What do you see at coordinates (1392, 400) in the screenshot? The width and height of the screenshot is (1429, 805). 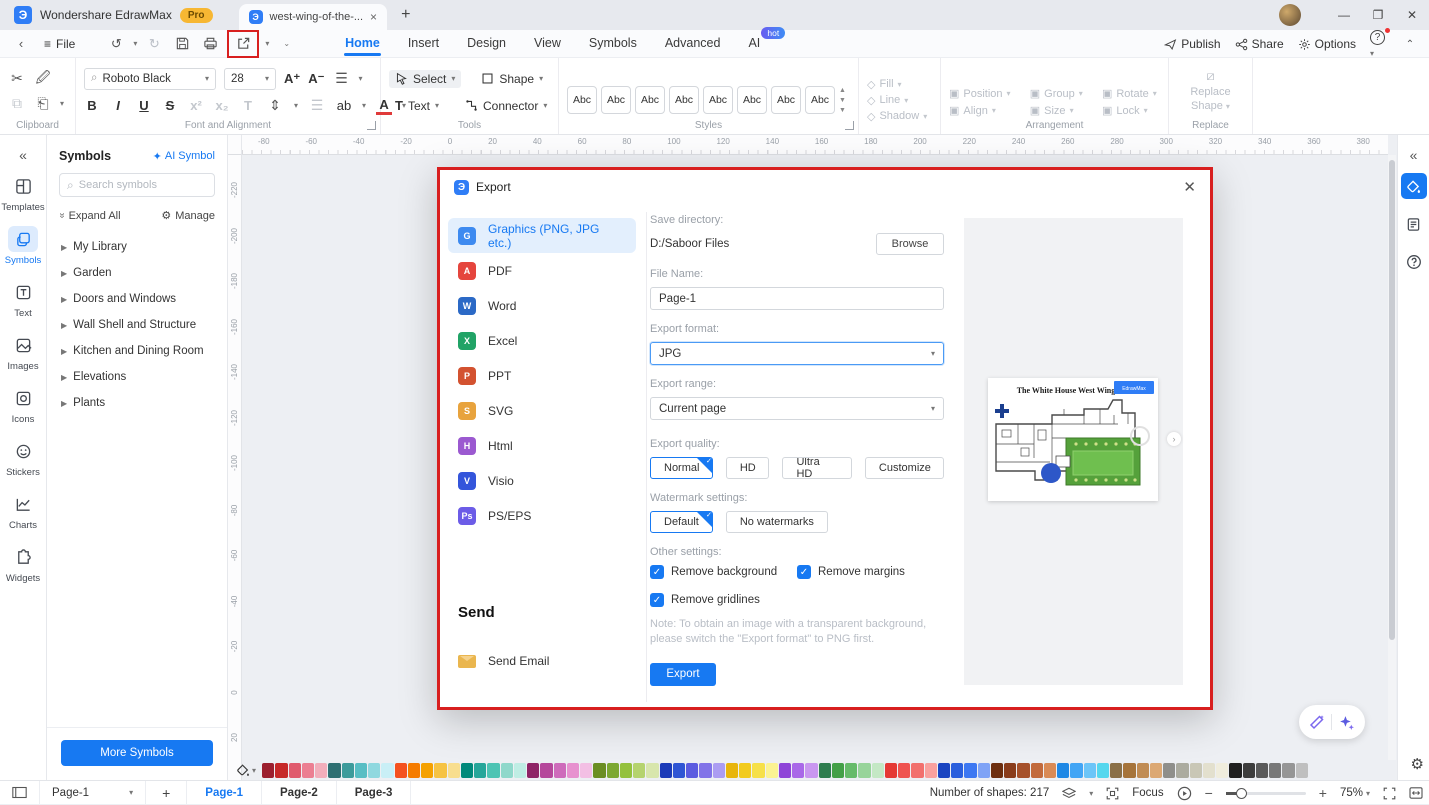 I see `scrollbar-thumb` at bounding box center [1392, 400].